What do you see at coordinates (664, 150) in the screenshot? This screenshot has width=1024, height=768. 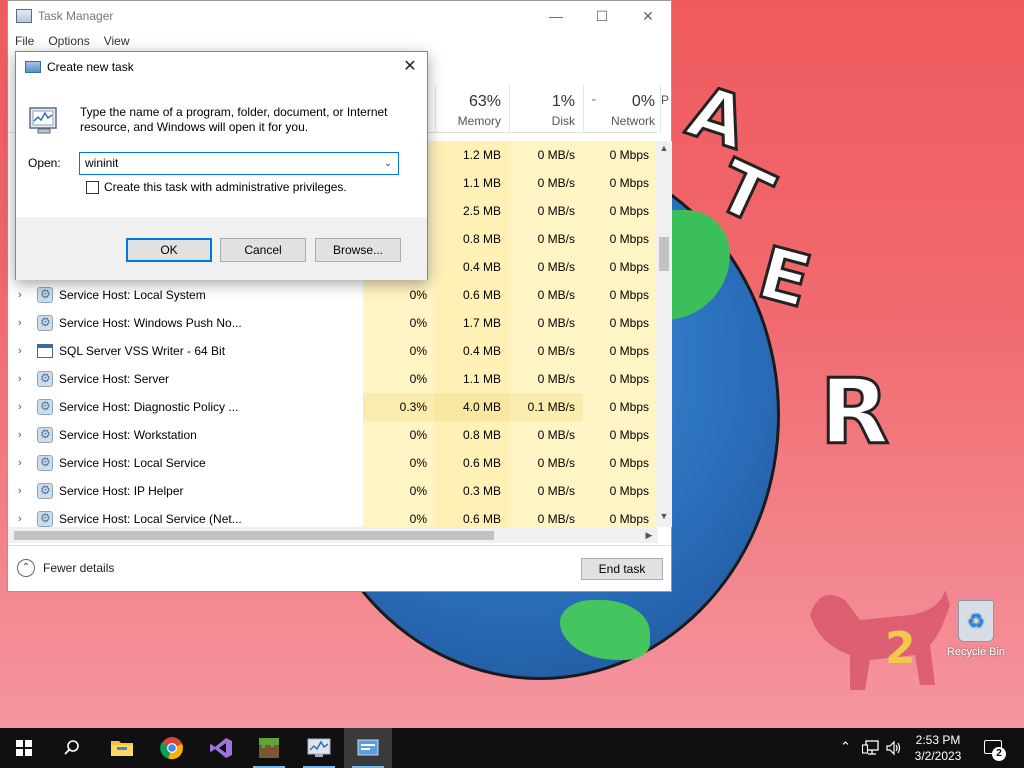 I see `scroll-up-arrow-icon: ▲` at bounding box center [664, 150].